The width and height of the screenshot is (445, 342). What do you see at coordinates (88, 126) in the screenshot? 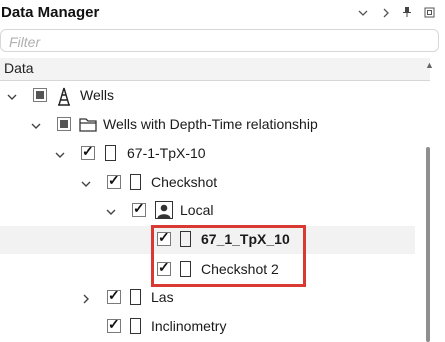
I see `folder-icon` at bounding box center [88, 126].